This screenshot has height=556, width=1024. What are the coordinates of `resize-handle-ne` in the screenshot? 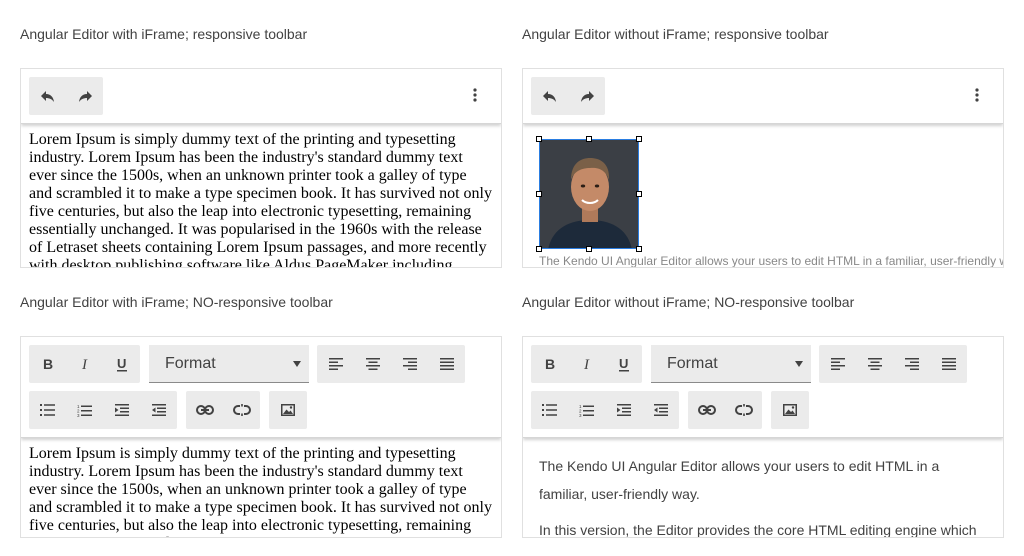 It's located at (639, 139).